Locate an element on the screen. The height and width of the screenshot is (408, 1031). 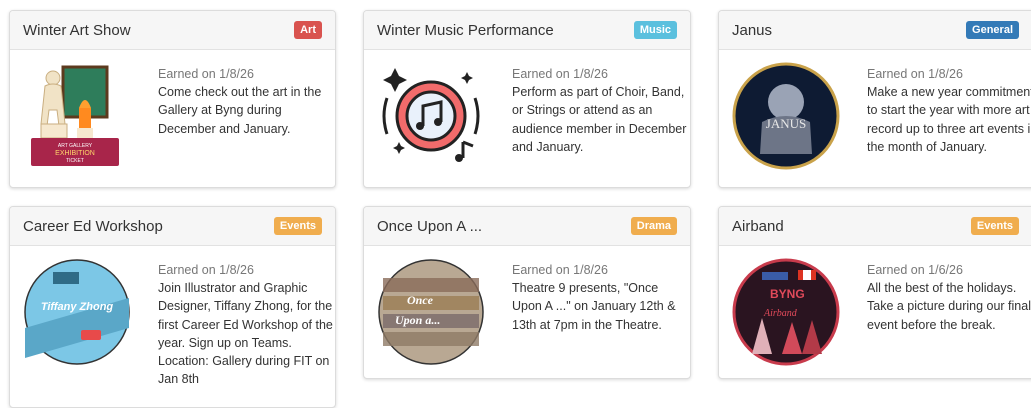
card-title: Career Ed Workshop is located at coordinates (93, 226).